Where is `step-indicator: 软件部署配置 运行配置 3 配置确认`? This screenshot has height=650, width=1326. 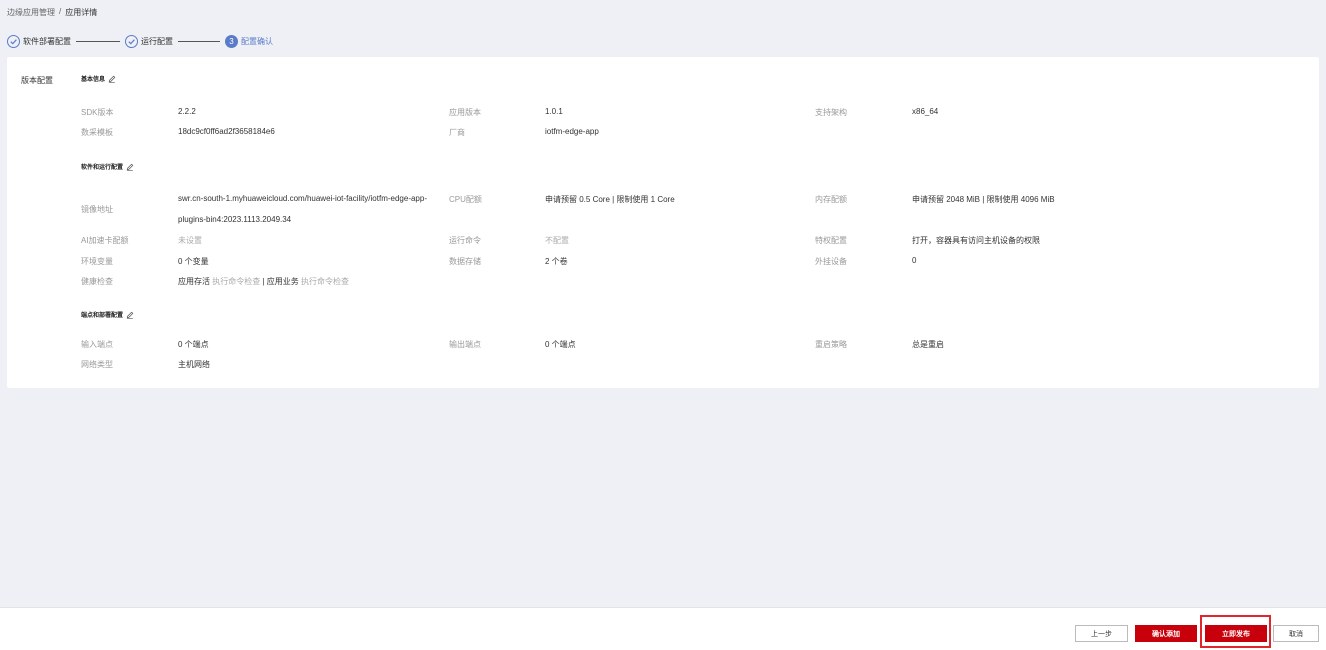 step-indicator: 软件部署配置 运行配置 3 配置确认 is located at coordinates (140, 41).